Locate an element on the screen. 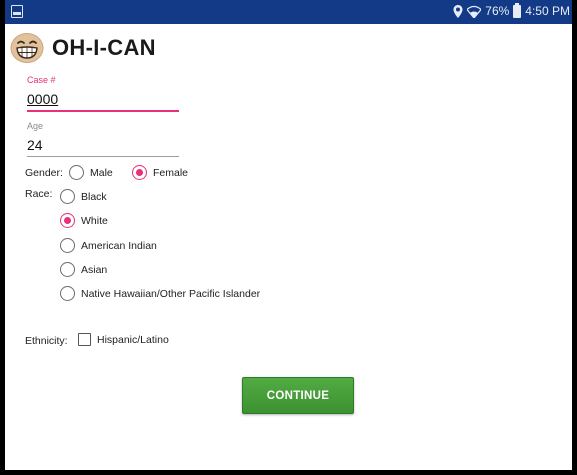  race-radio-black: Black is located at coordinates (83, 196).